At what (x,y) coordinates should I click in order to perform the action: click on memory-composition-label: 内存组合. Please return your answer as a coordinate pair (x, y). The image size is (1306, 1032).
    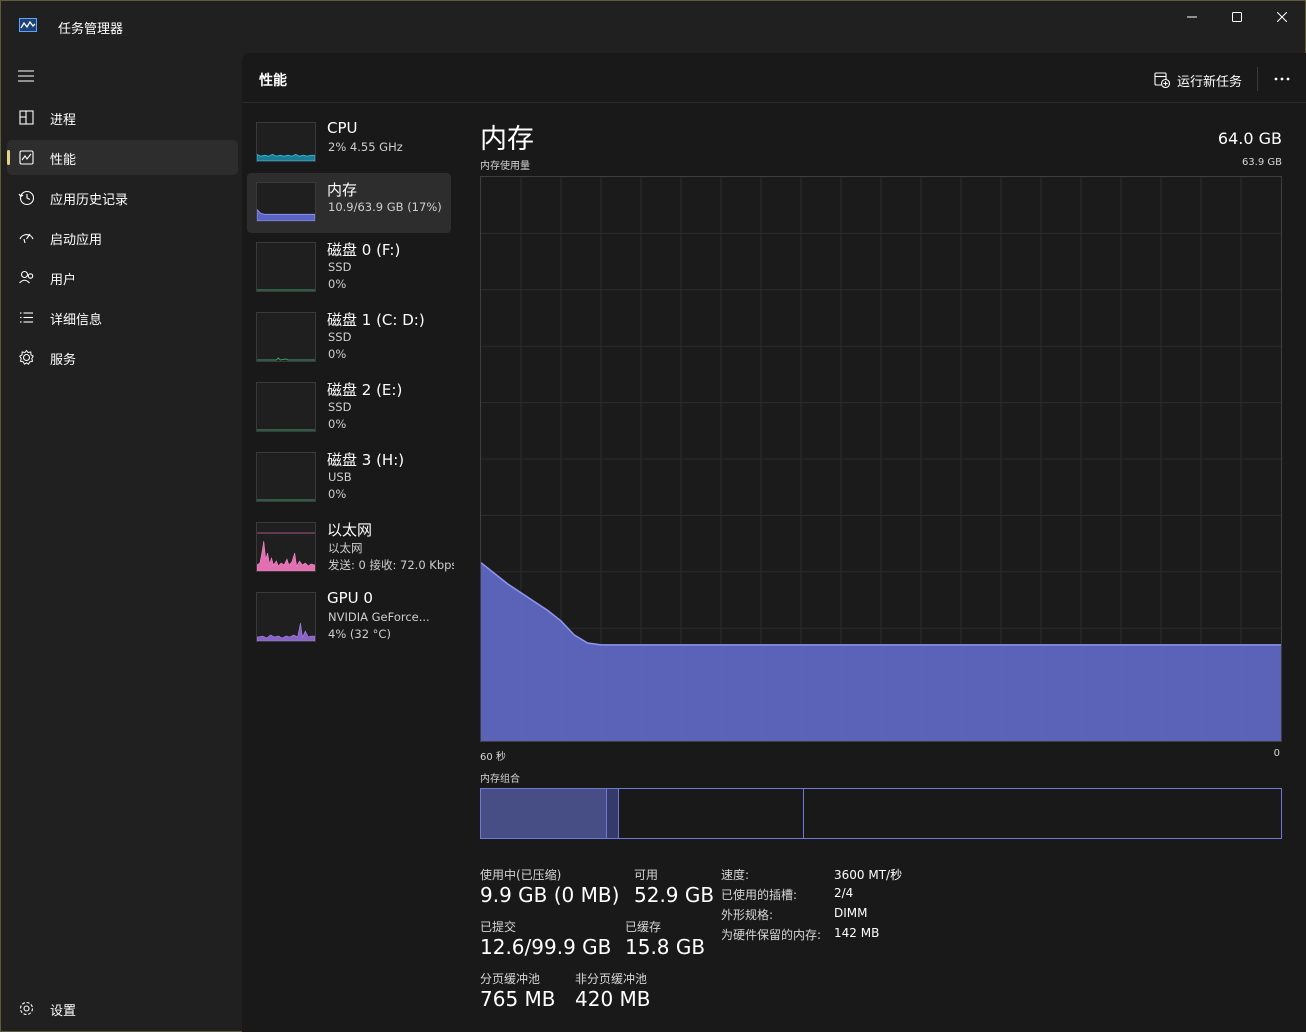
    Looking at the image, I should click on (500, 779).